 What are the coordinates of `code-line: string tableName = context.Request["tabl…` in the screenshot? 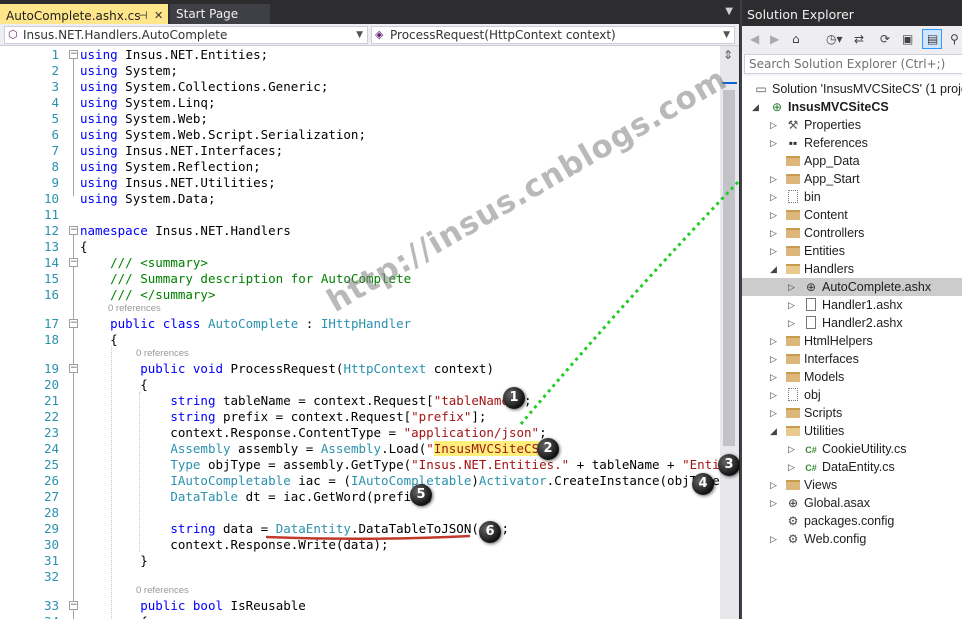 It's located at (305, 400).